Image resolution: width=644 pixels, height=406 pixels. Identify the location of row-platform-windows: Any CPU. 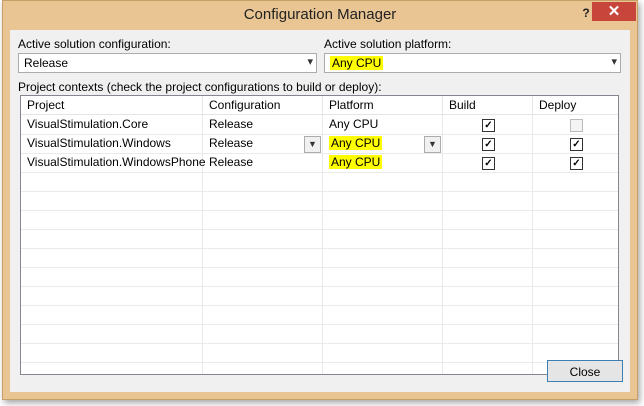
(353, 143).